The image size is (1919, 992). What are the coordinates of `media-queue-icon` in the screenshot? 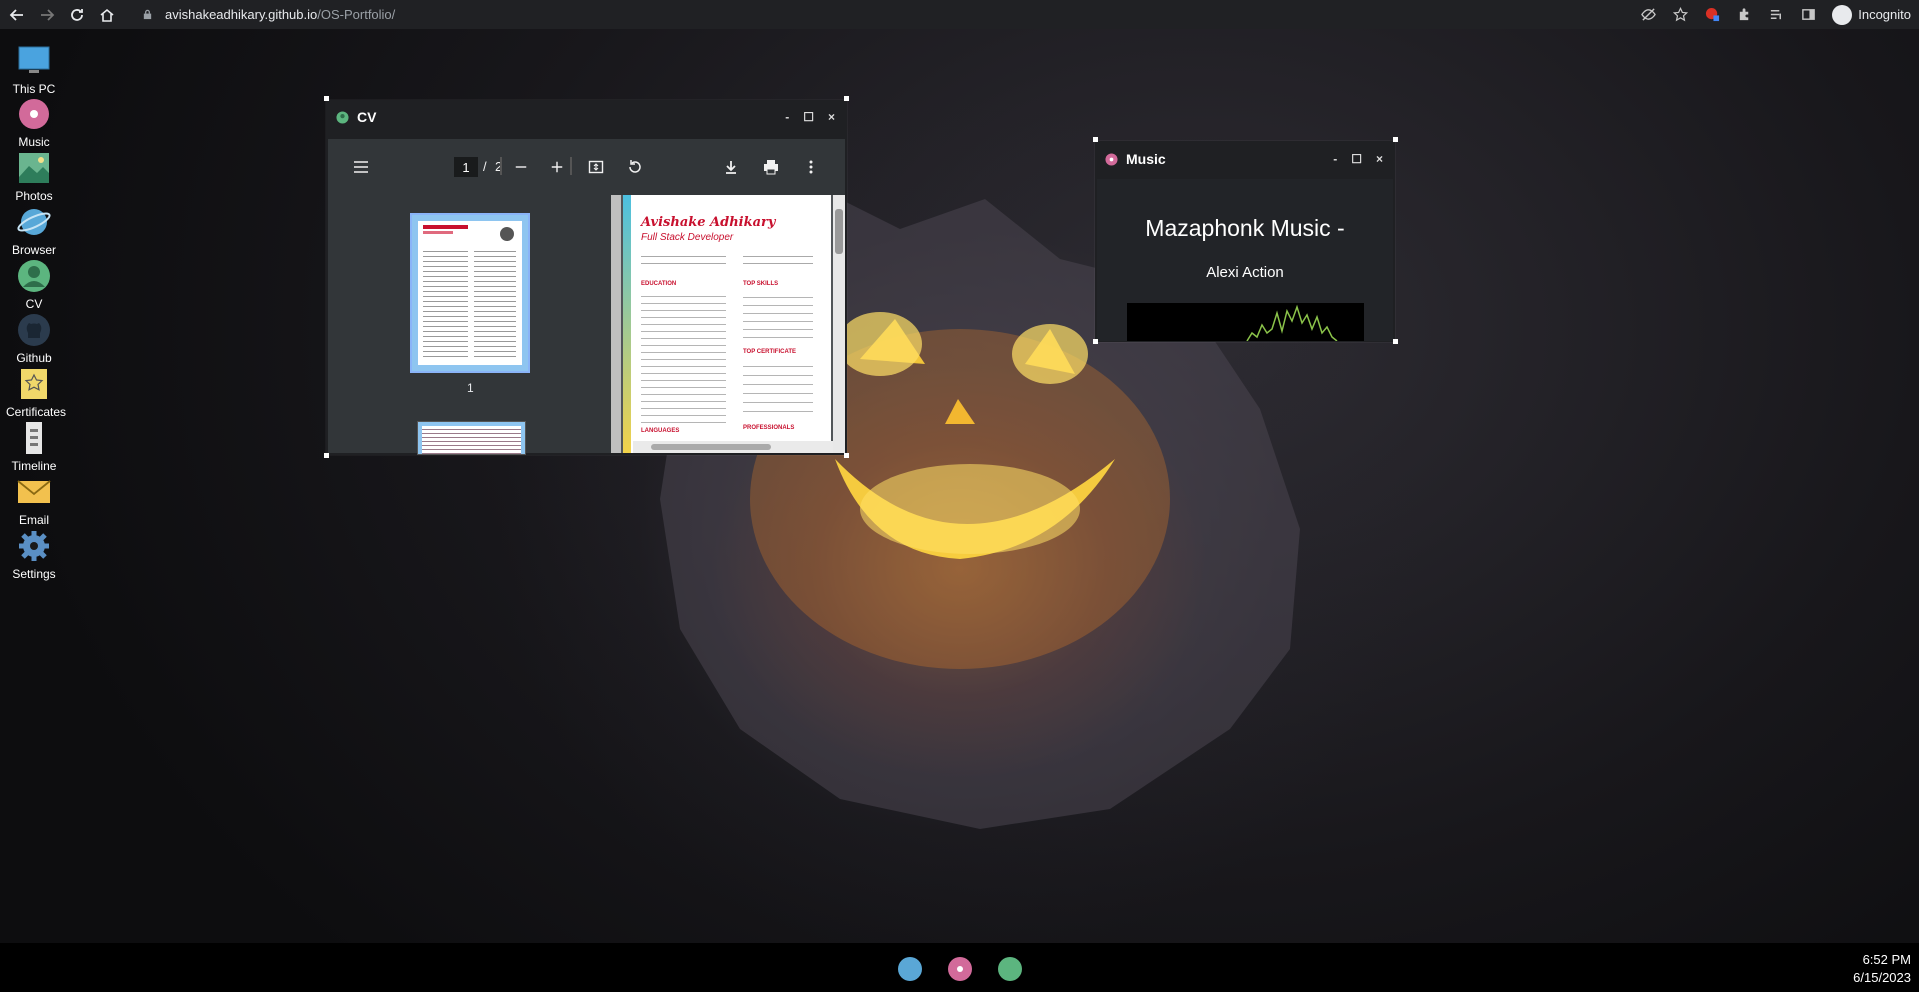 It's located at (1776, 15).